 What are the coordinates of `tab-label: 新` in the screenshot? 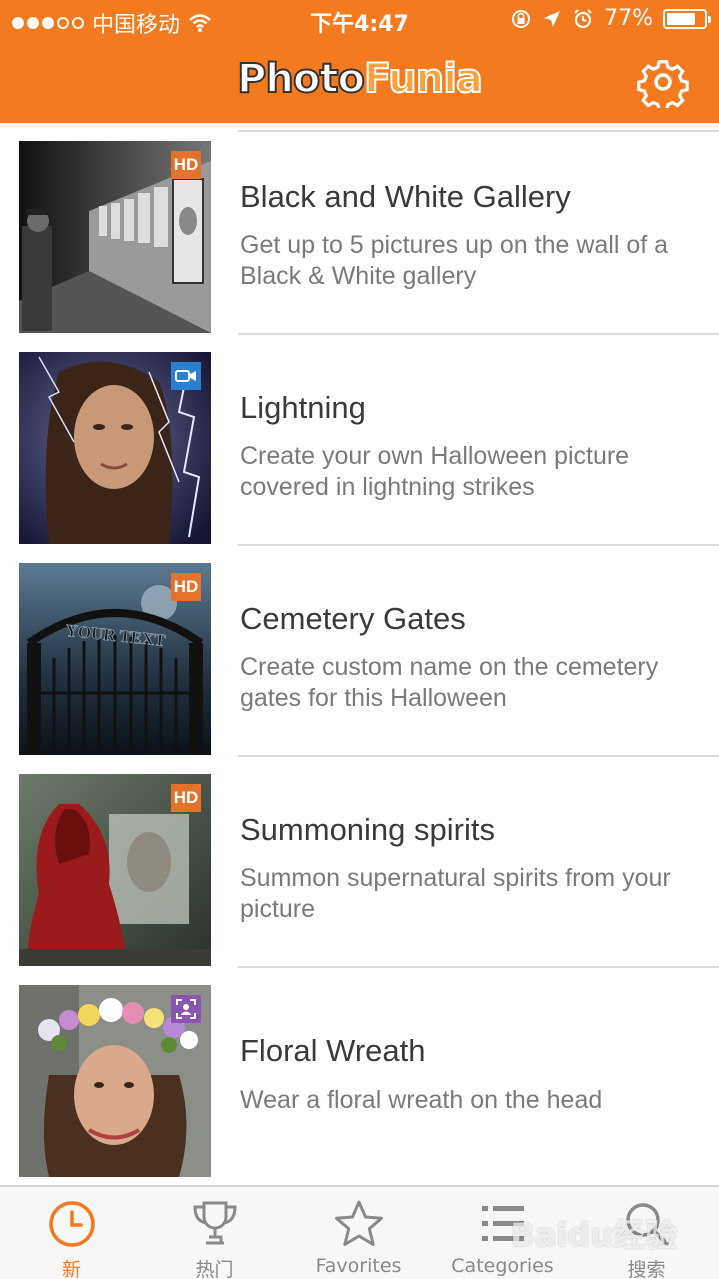 It's located at (71, 1269).